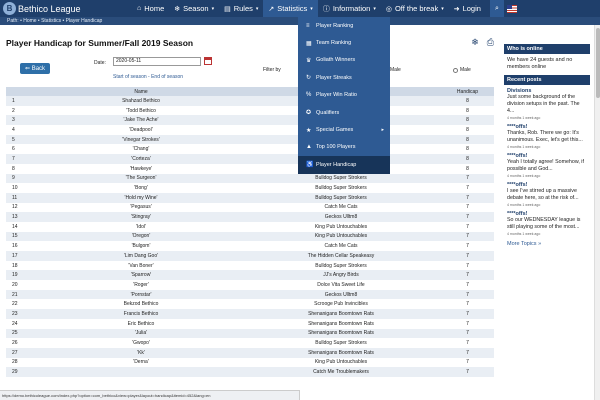 The width and height of the screenshot is (600, 400). Describe the element at coordinates (141, 120) in the screenshot. I see `player-name: 'Jake The Ache'` at that location.